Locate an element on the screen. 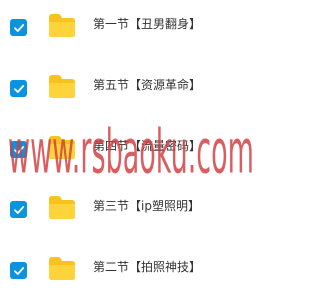 The width and height of the screenshot is (320, 291). file-name: 第一节【丑男翻身】 is located at coordinates (147, 24).